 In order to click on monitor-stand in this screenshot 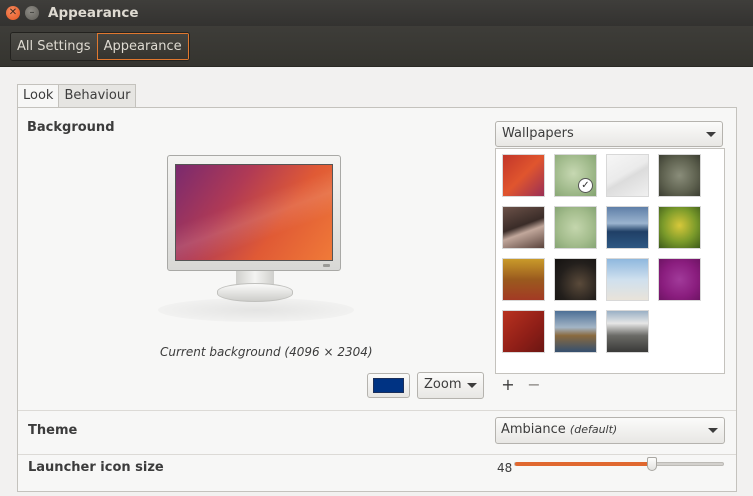, I will do `click(255, 292)`.